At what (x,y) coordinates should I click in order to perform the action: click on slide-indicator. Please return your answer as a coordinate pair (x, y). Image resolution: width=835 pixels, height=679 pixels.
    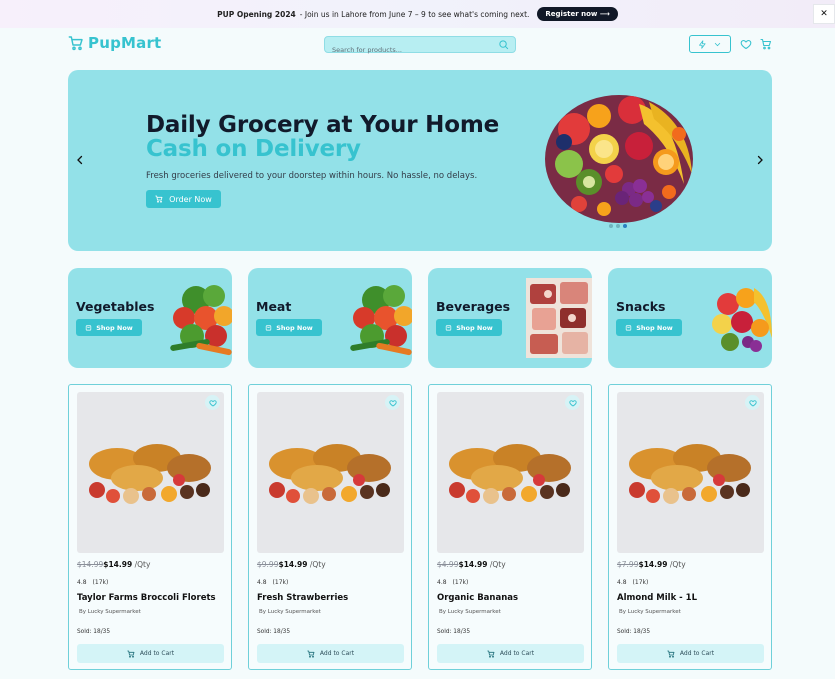
    Looking at the image, I should click on (618, 226).